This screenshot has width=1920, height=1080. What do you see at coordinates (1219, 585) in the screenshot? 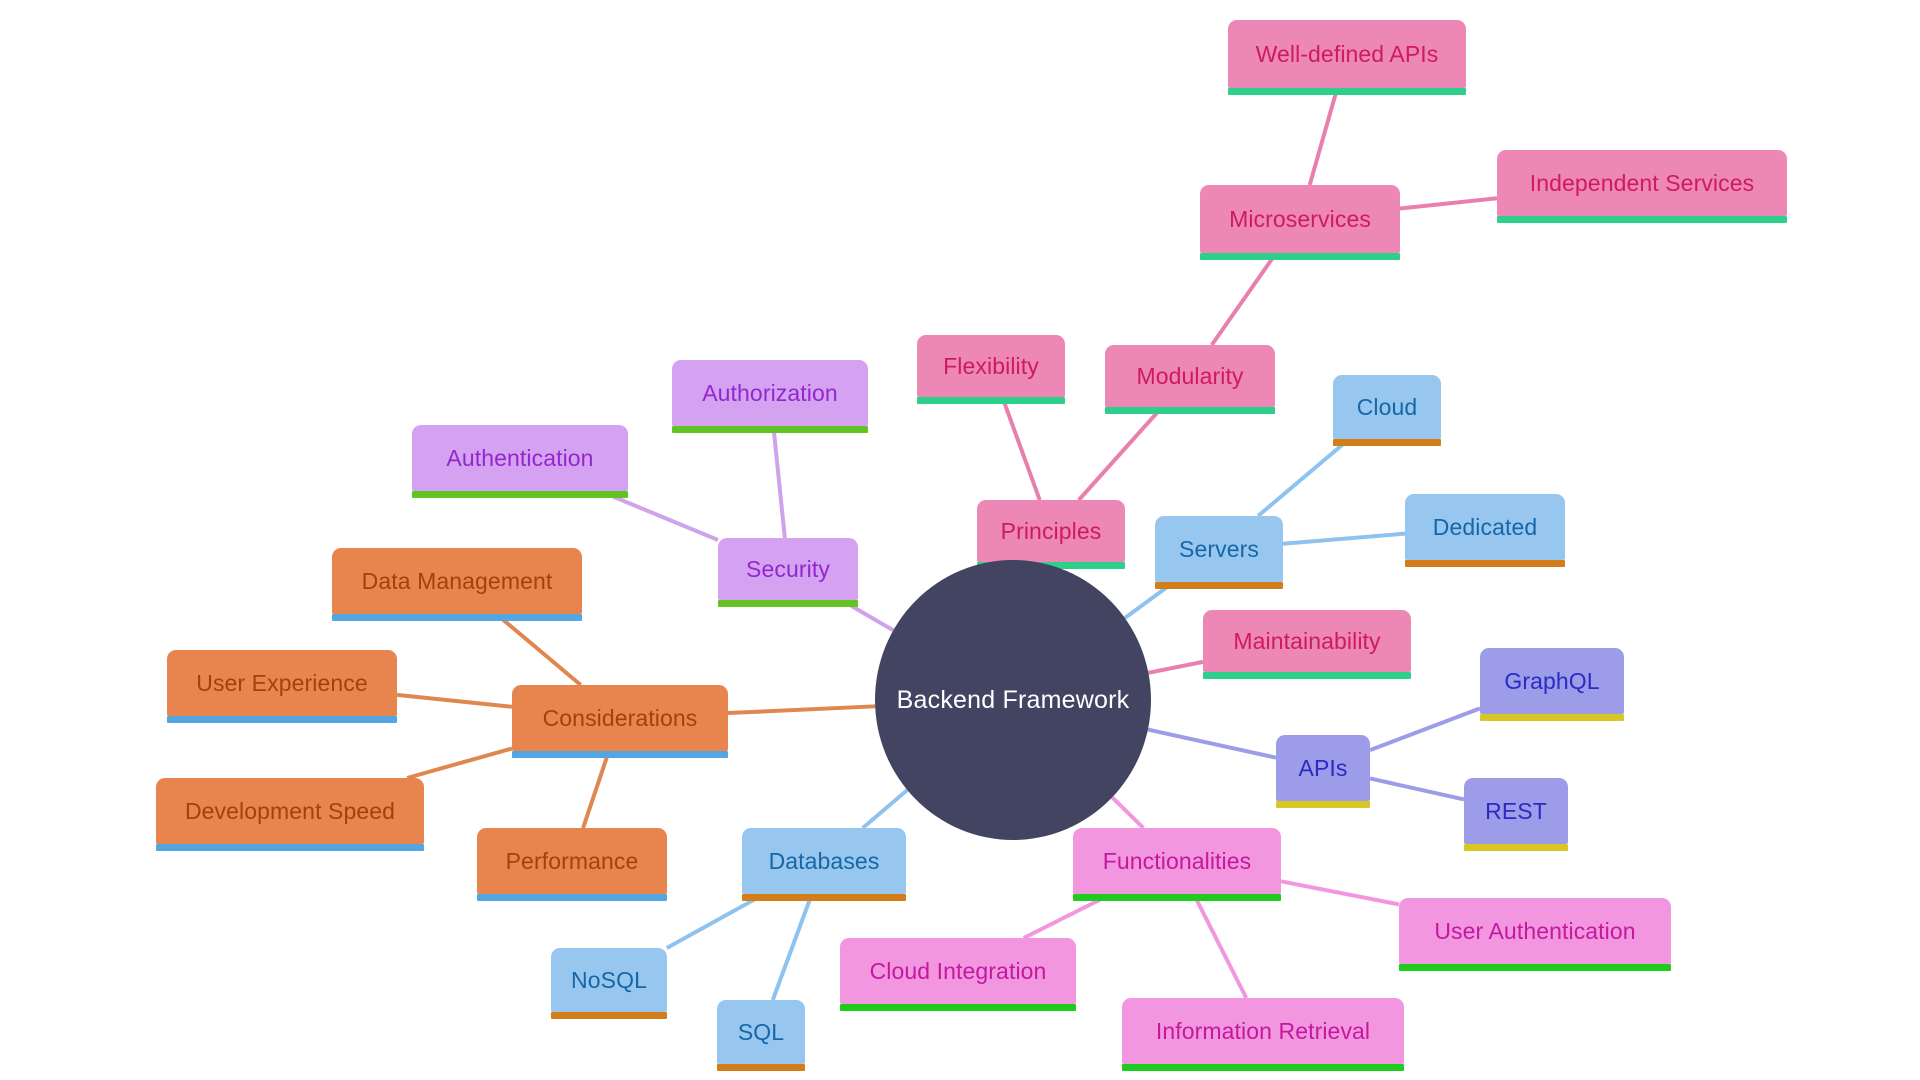
I see `node-underline-servers` at bounding box center [1219, 585].